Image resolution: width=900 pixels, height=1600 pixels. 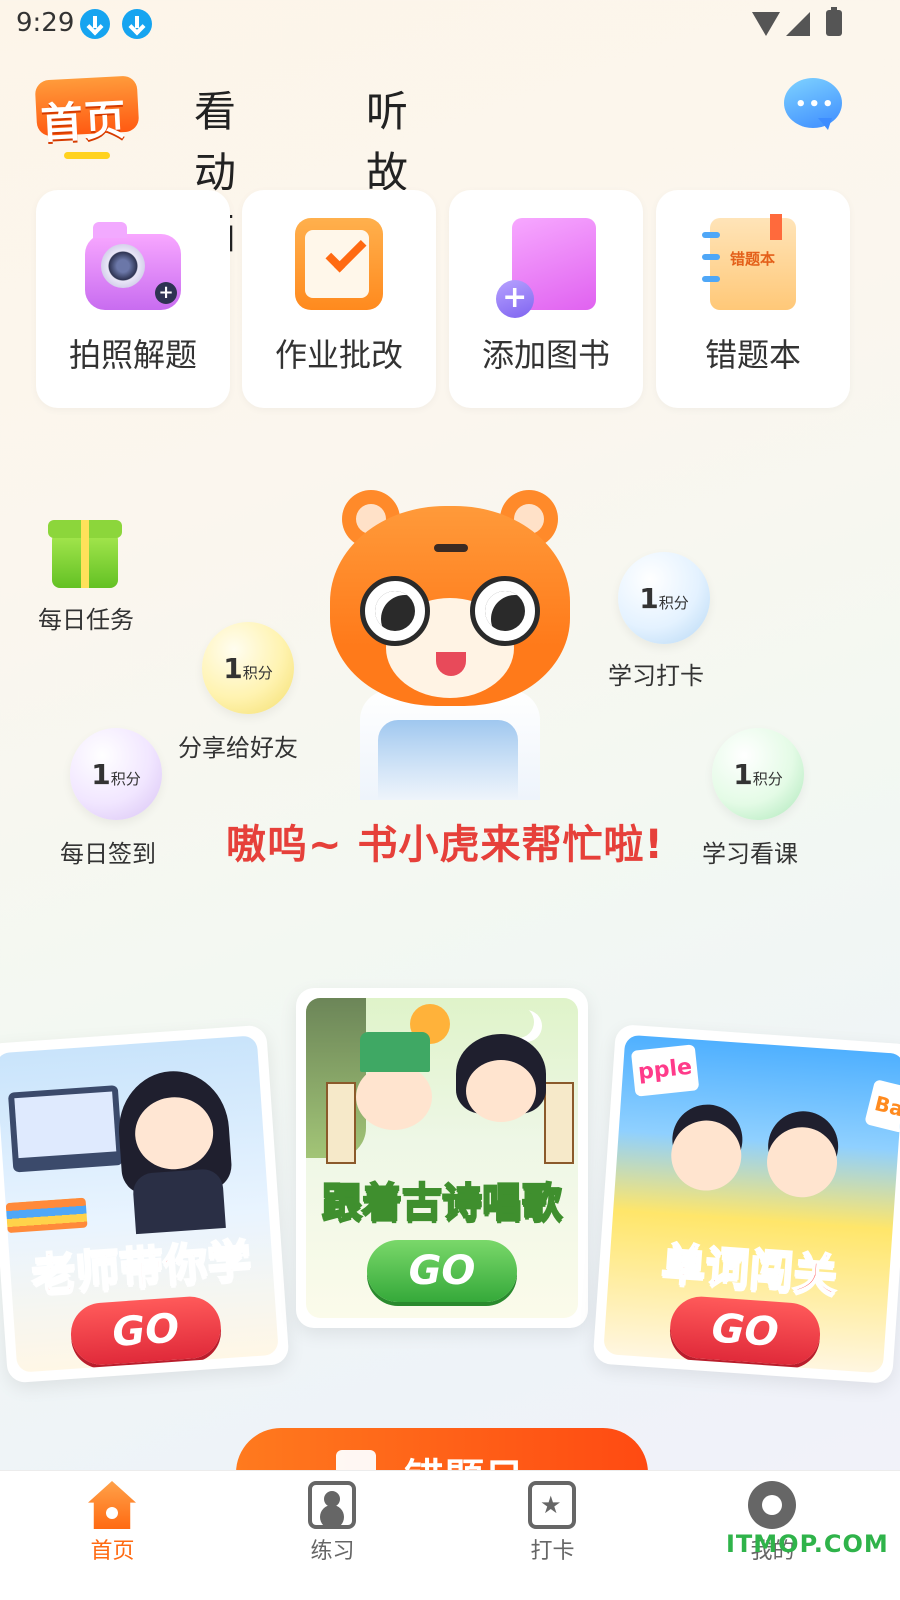 What do you see at coordinates (332, 1505) in the screenshot?
I see `practice-icon` at bounding box center [332, 1505].